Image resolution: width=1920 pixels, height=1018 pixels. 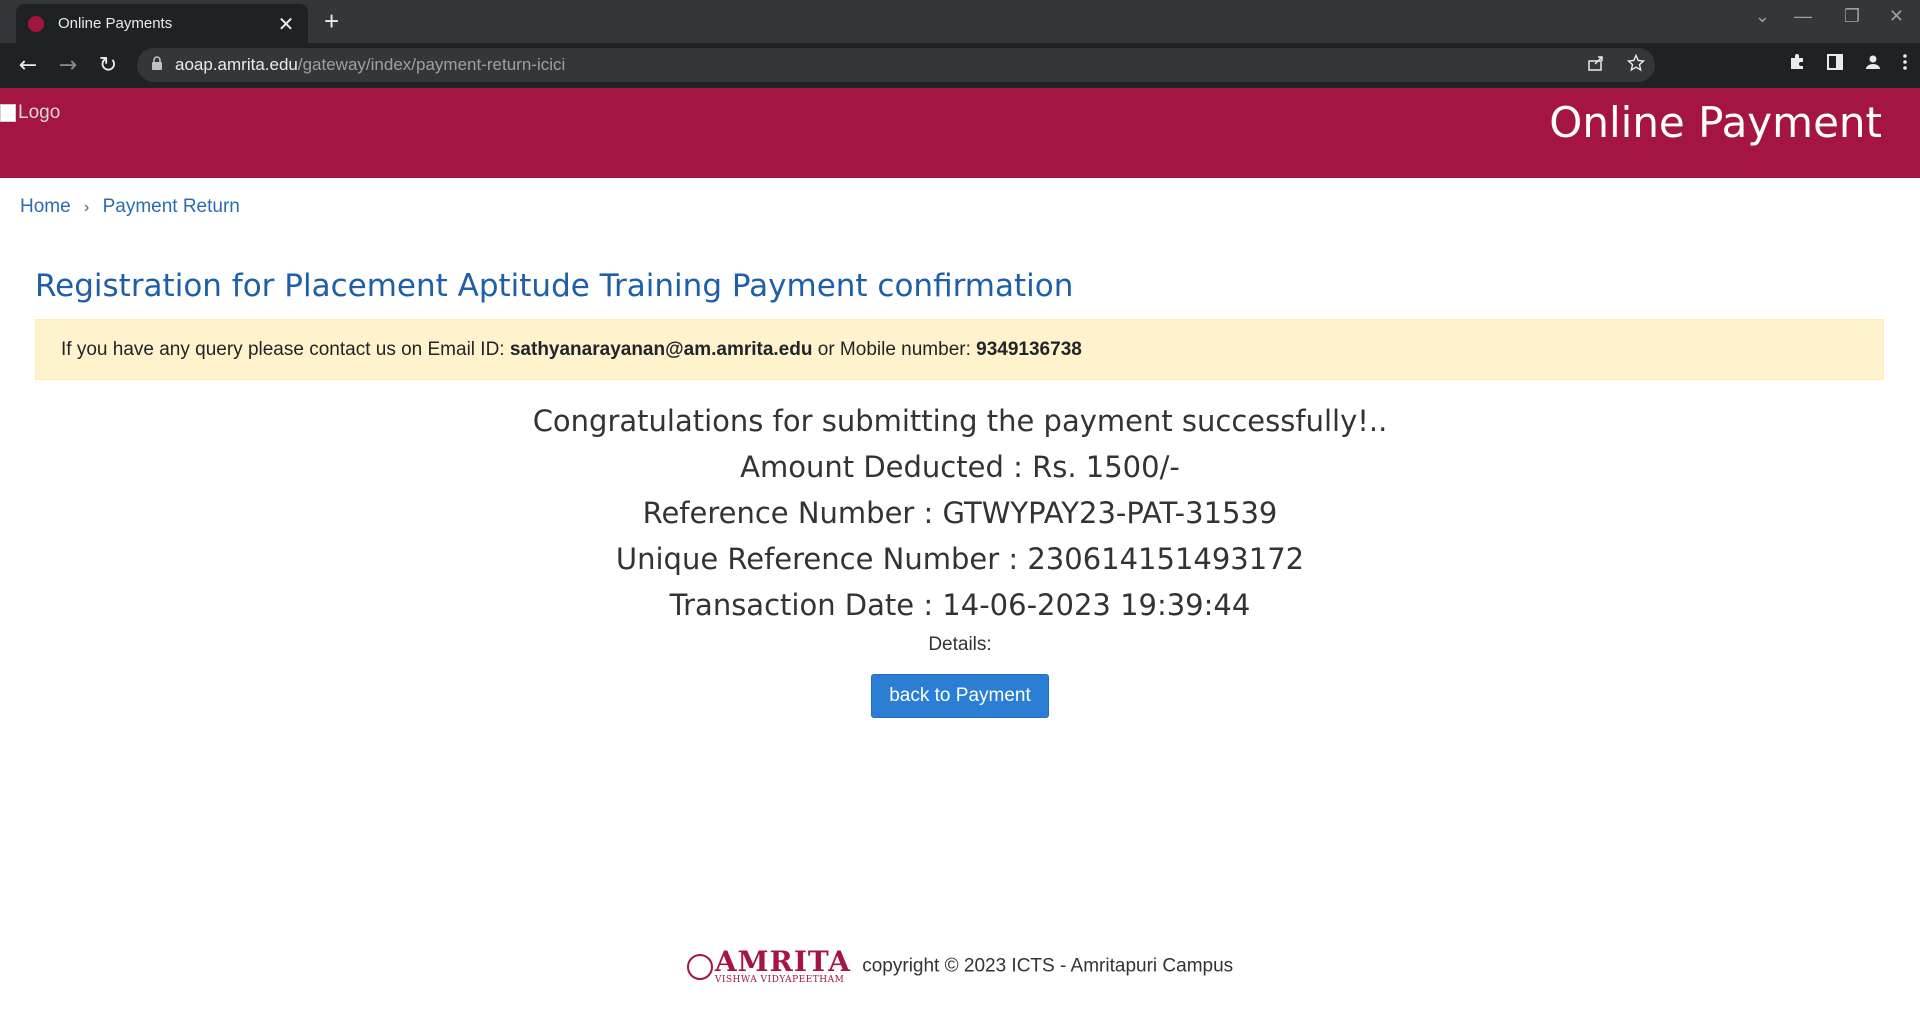 What do you see at coordinates (86, 207) in the screenshot?
I see `chevron-right-icon: ›` at bounding box center [86, 207].